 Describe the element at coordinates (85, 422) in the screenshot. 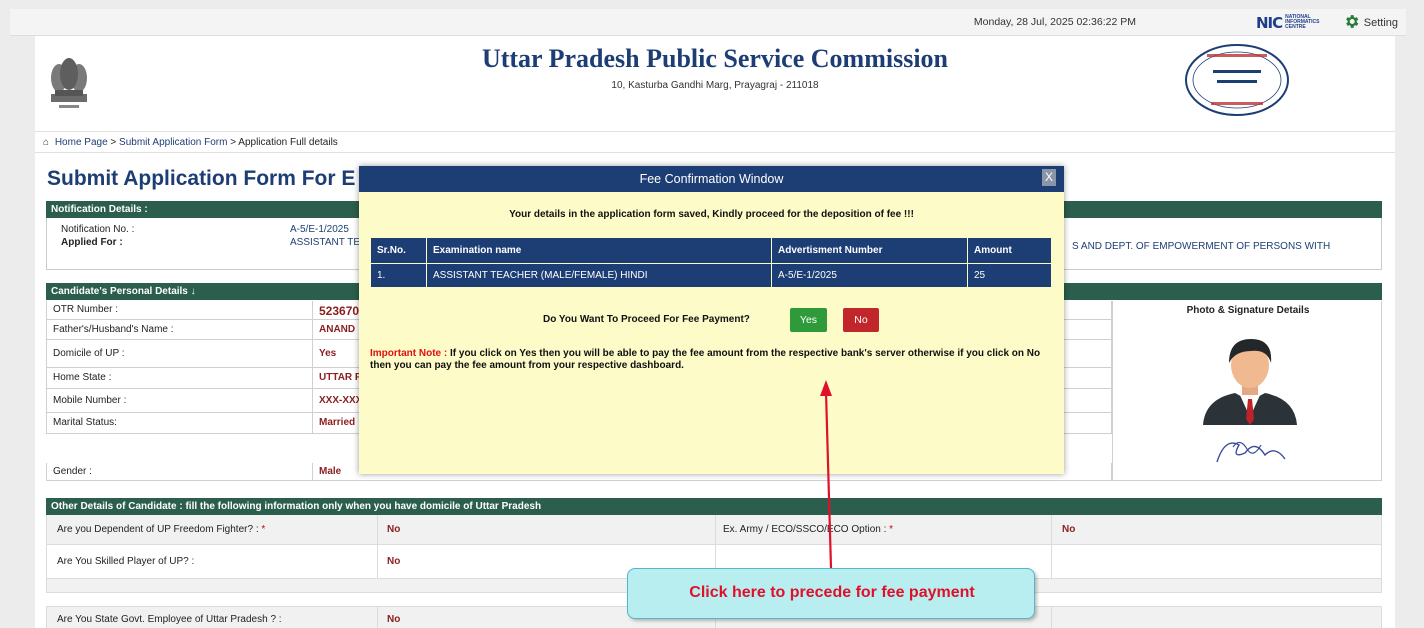

I see `personal-row-label: Marital Status:` at that location.